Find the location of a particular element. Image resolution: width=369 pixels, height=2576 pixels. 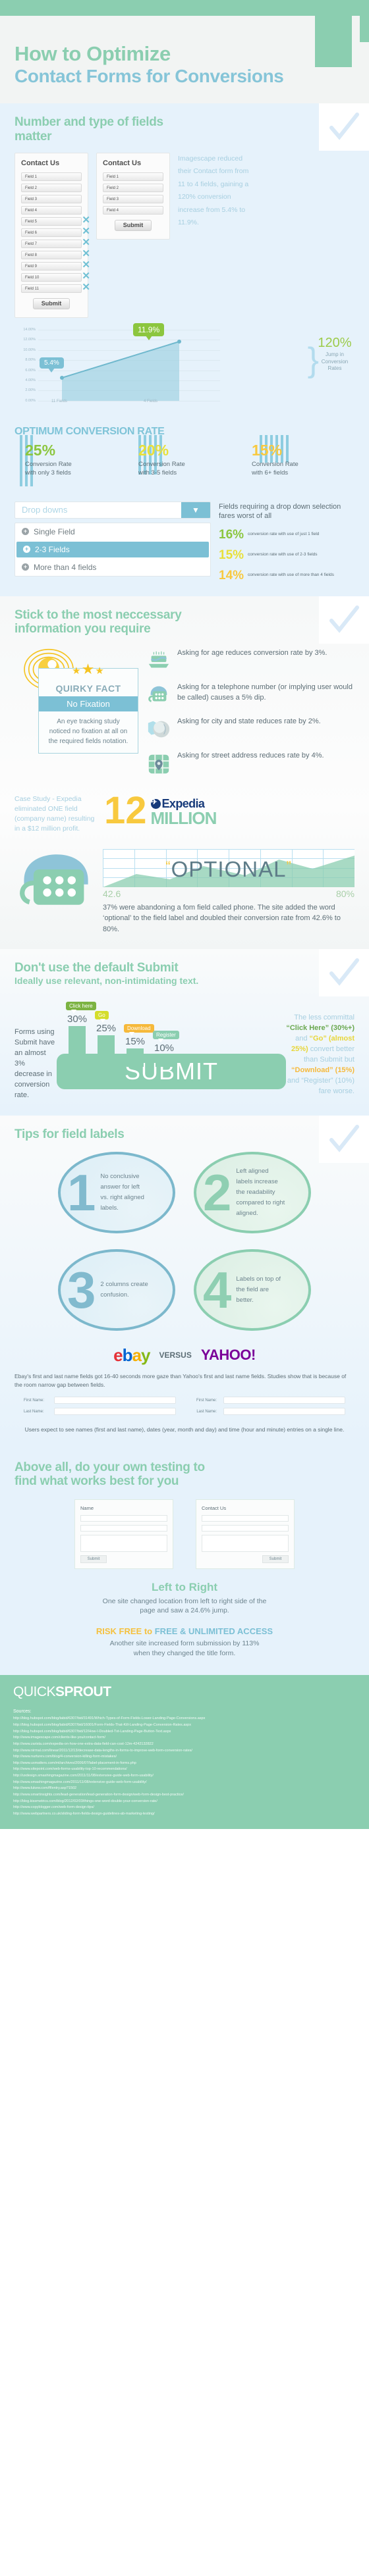

submit-right-fragment: The less committal is located at coordinates (324, 1018).